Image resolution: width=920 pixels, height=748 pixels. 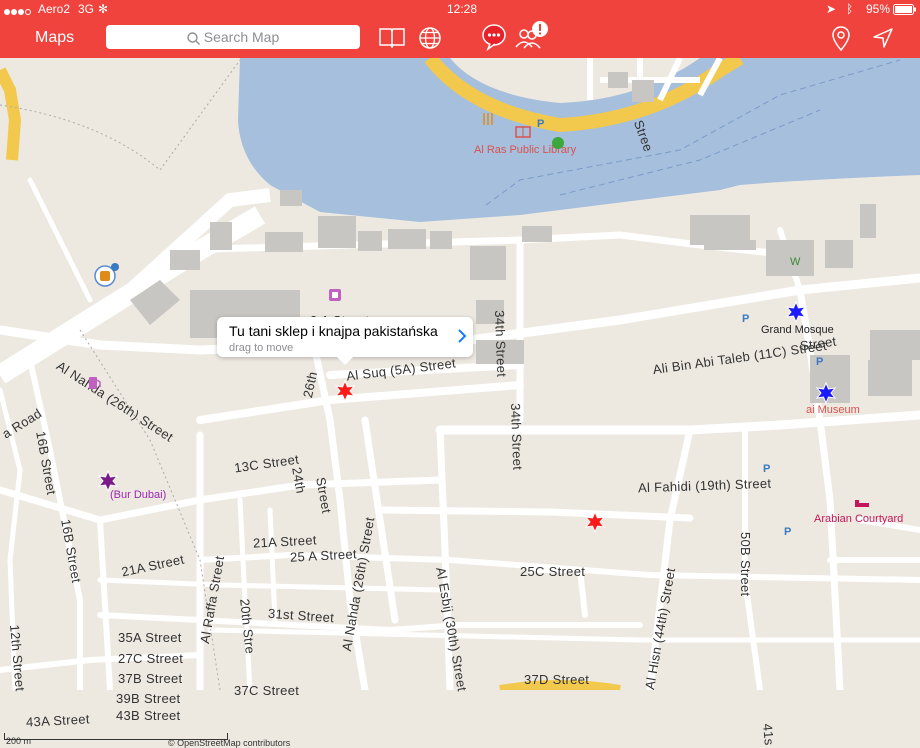 What do you see at coordinates (430, 40) in the screenshot?
I see `globe-icon` at bounding box center [430, 40].